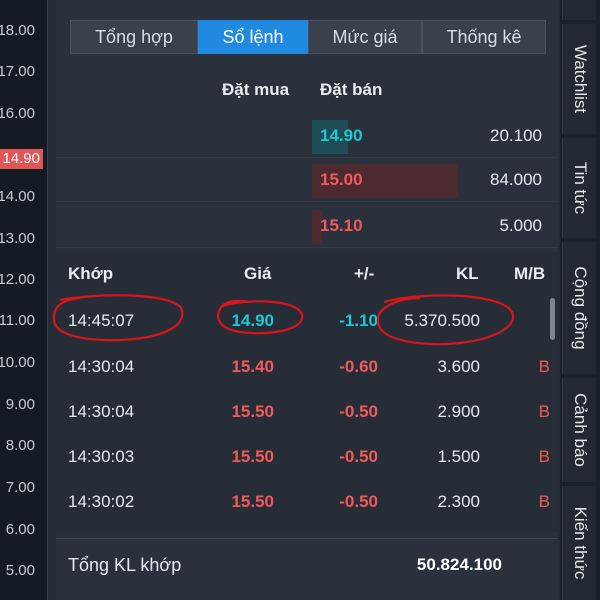 The image size is (600, 600). What do you see at coordinates (17, 30) in the screenshot?
I see `axis-tick: 18.00` at bounding box center [17, 30].